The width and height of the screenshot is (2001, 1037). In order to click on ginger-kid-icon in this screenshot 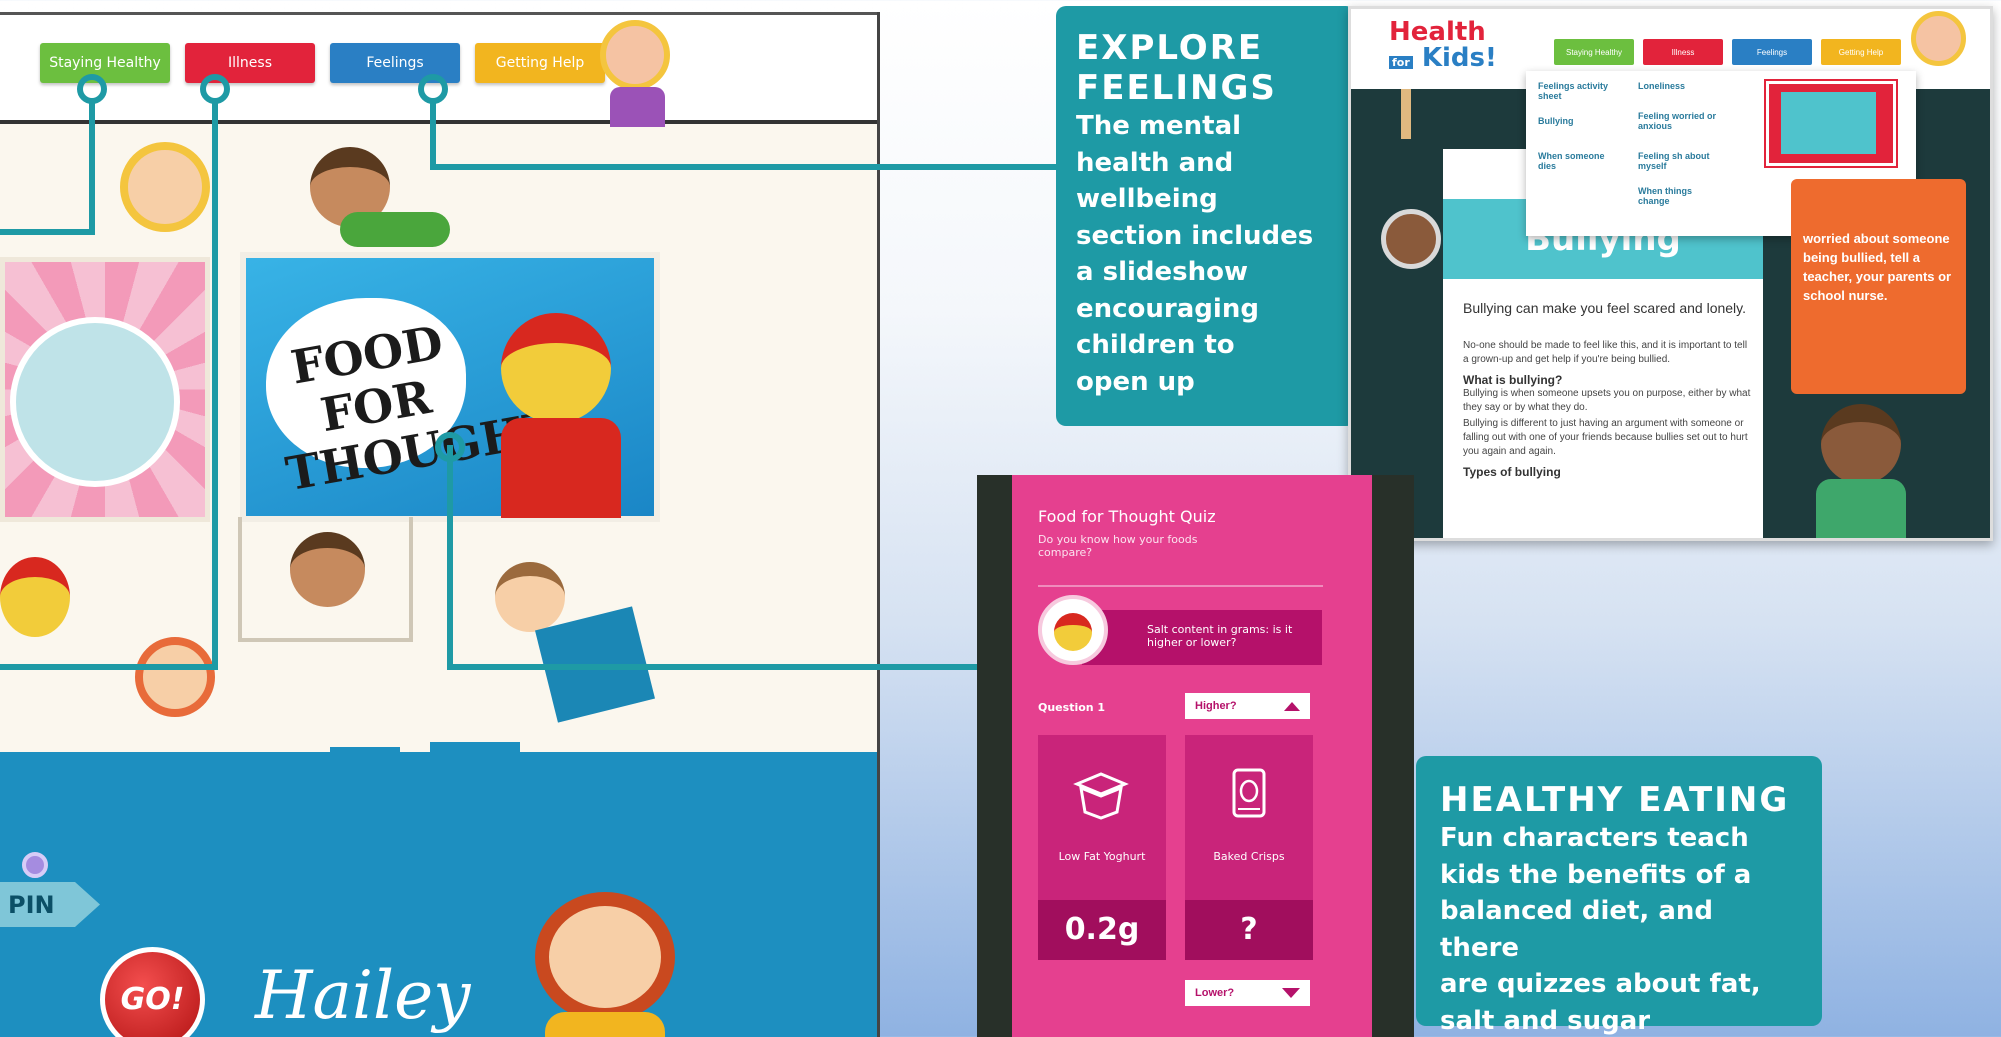, I will do `click(175, 677)`.